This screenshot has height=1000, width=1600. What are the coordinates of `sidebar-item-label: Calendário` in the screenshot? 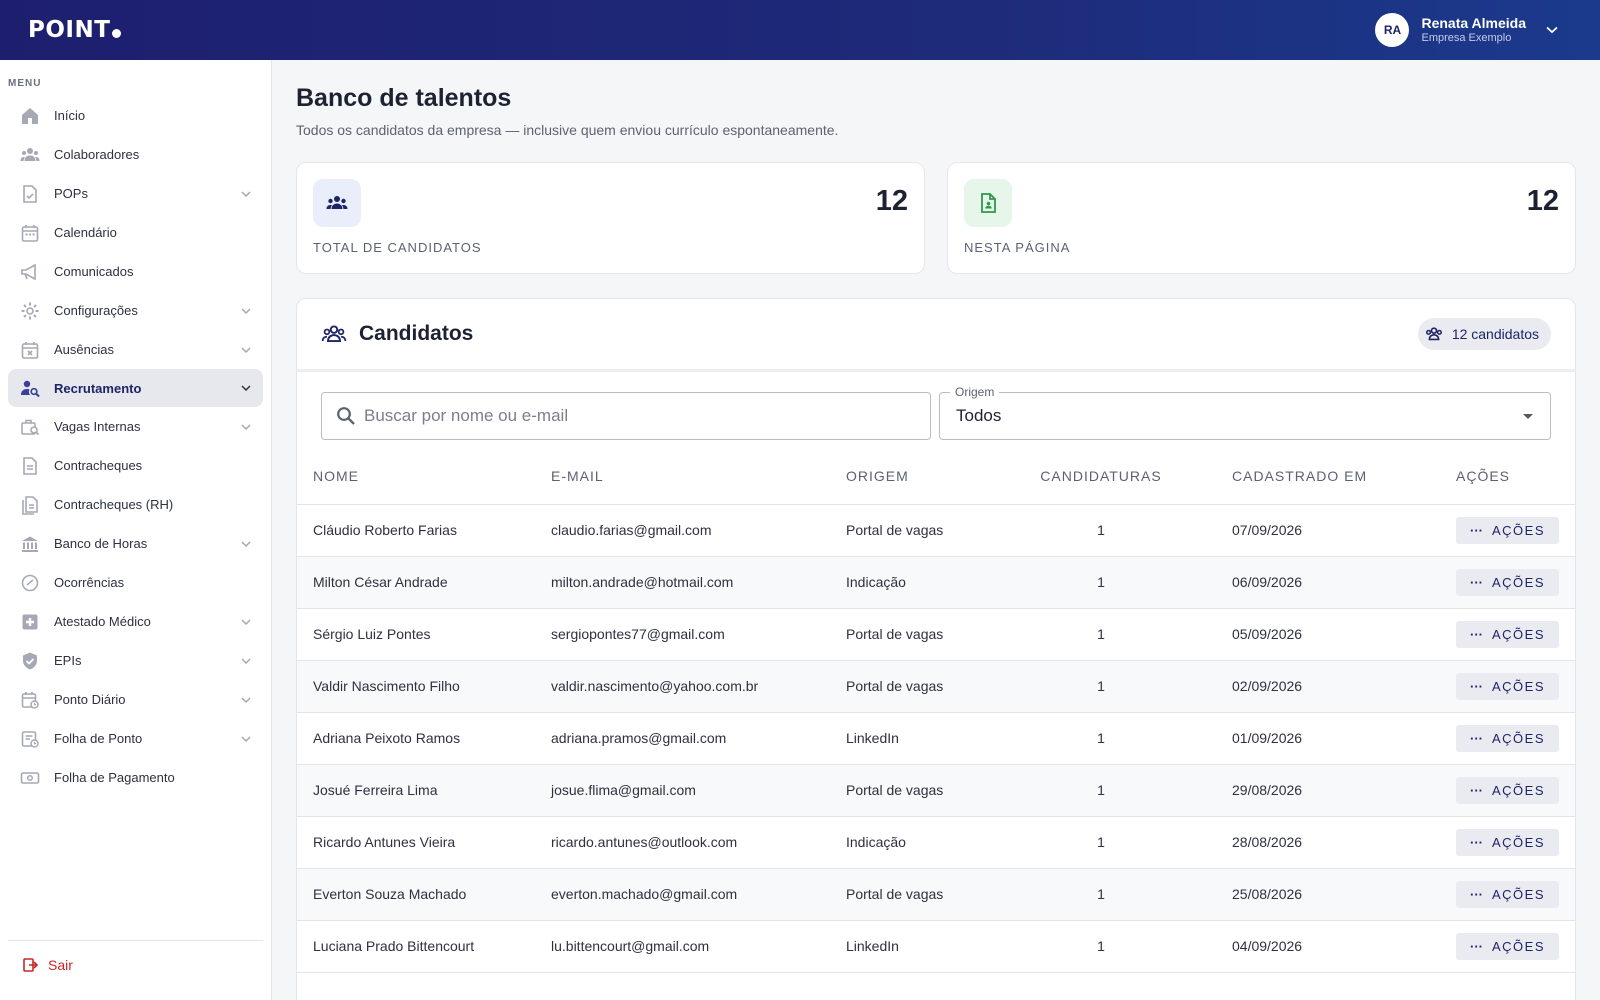 It's located at (85, 232).